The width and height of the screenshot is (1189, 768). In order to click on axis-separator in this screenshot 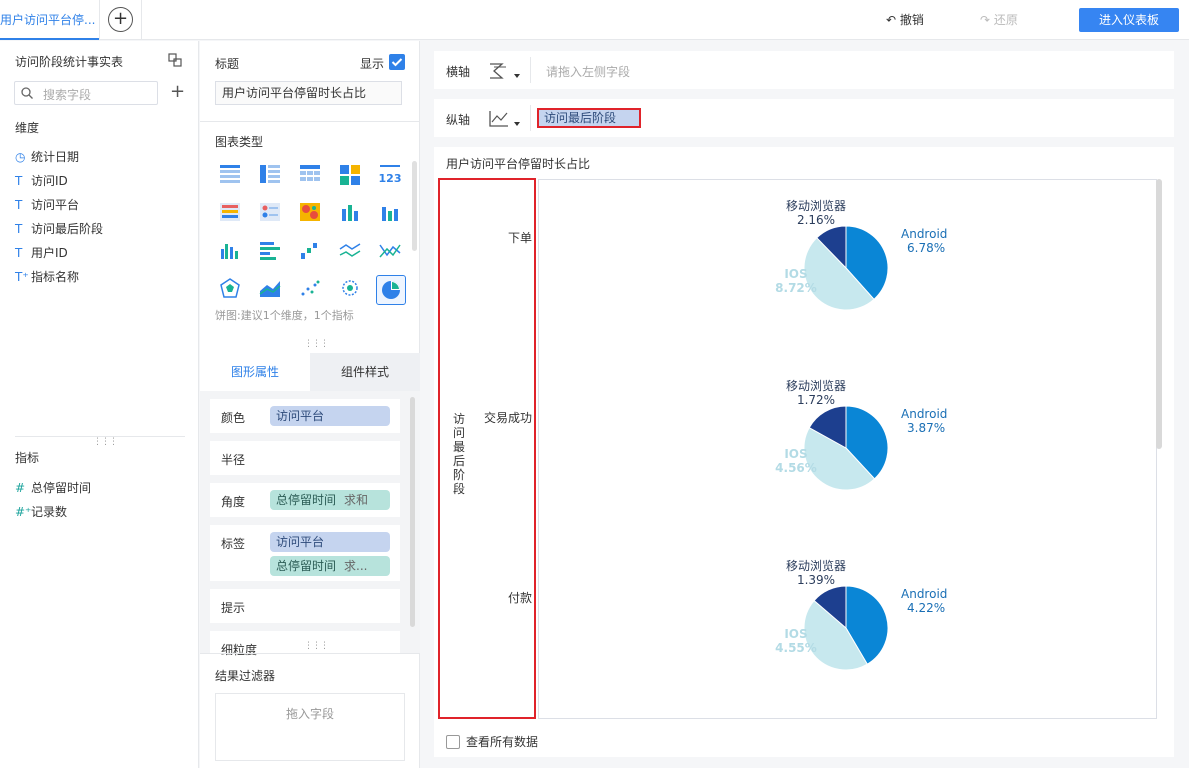, I will do `click(530, 118)`.